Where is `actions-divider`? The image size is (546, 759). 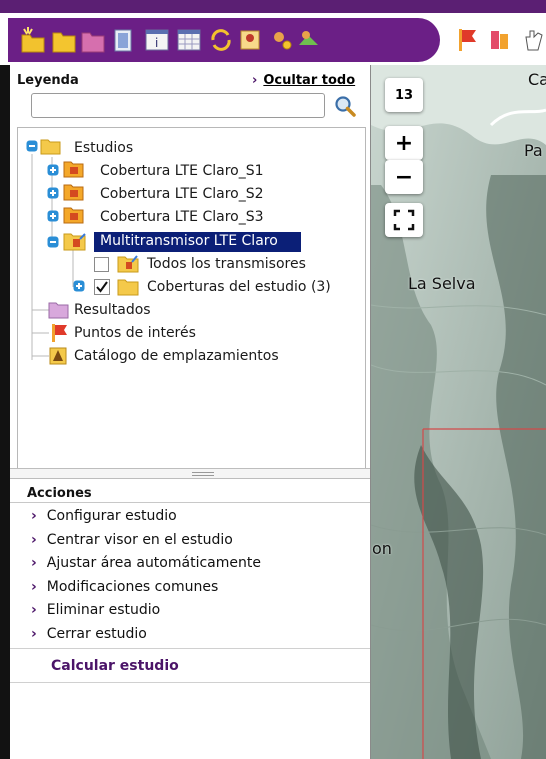 actions-divider is located at coordinates (190, 502).